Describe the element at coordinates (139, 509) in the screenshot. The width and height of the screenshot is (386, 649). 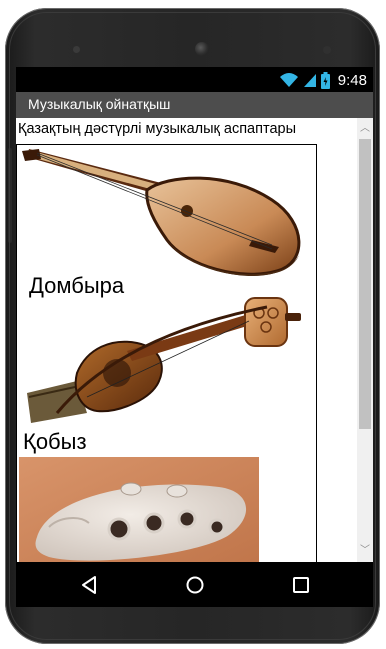
I see `sazsyrnai-image` at that location.